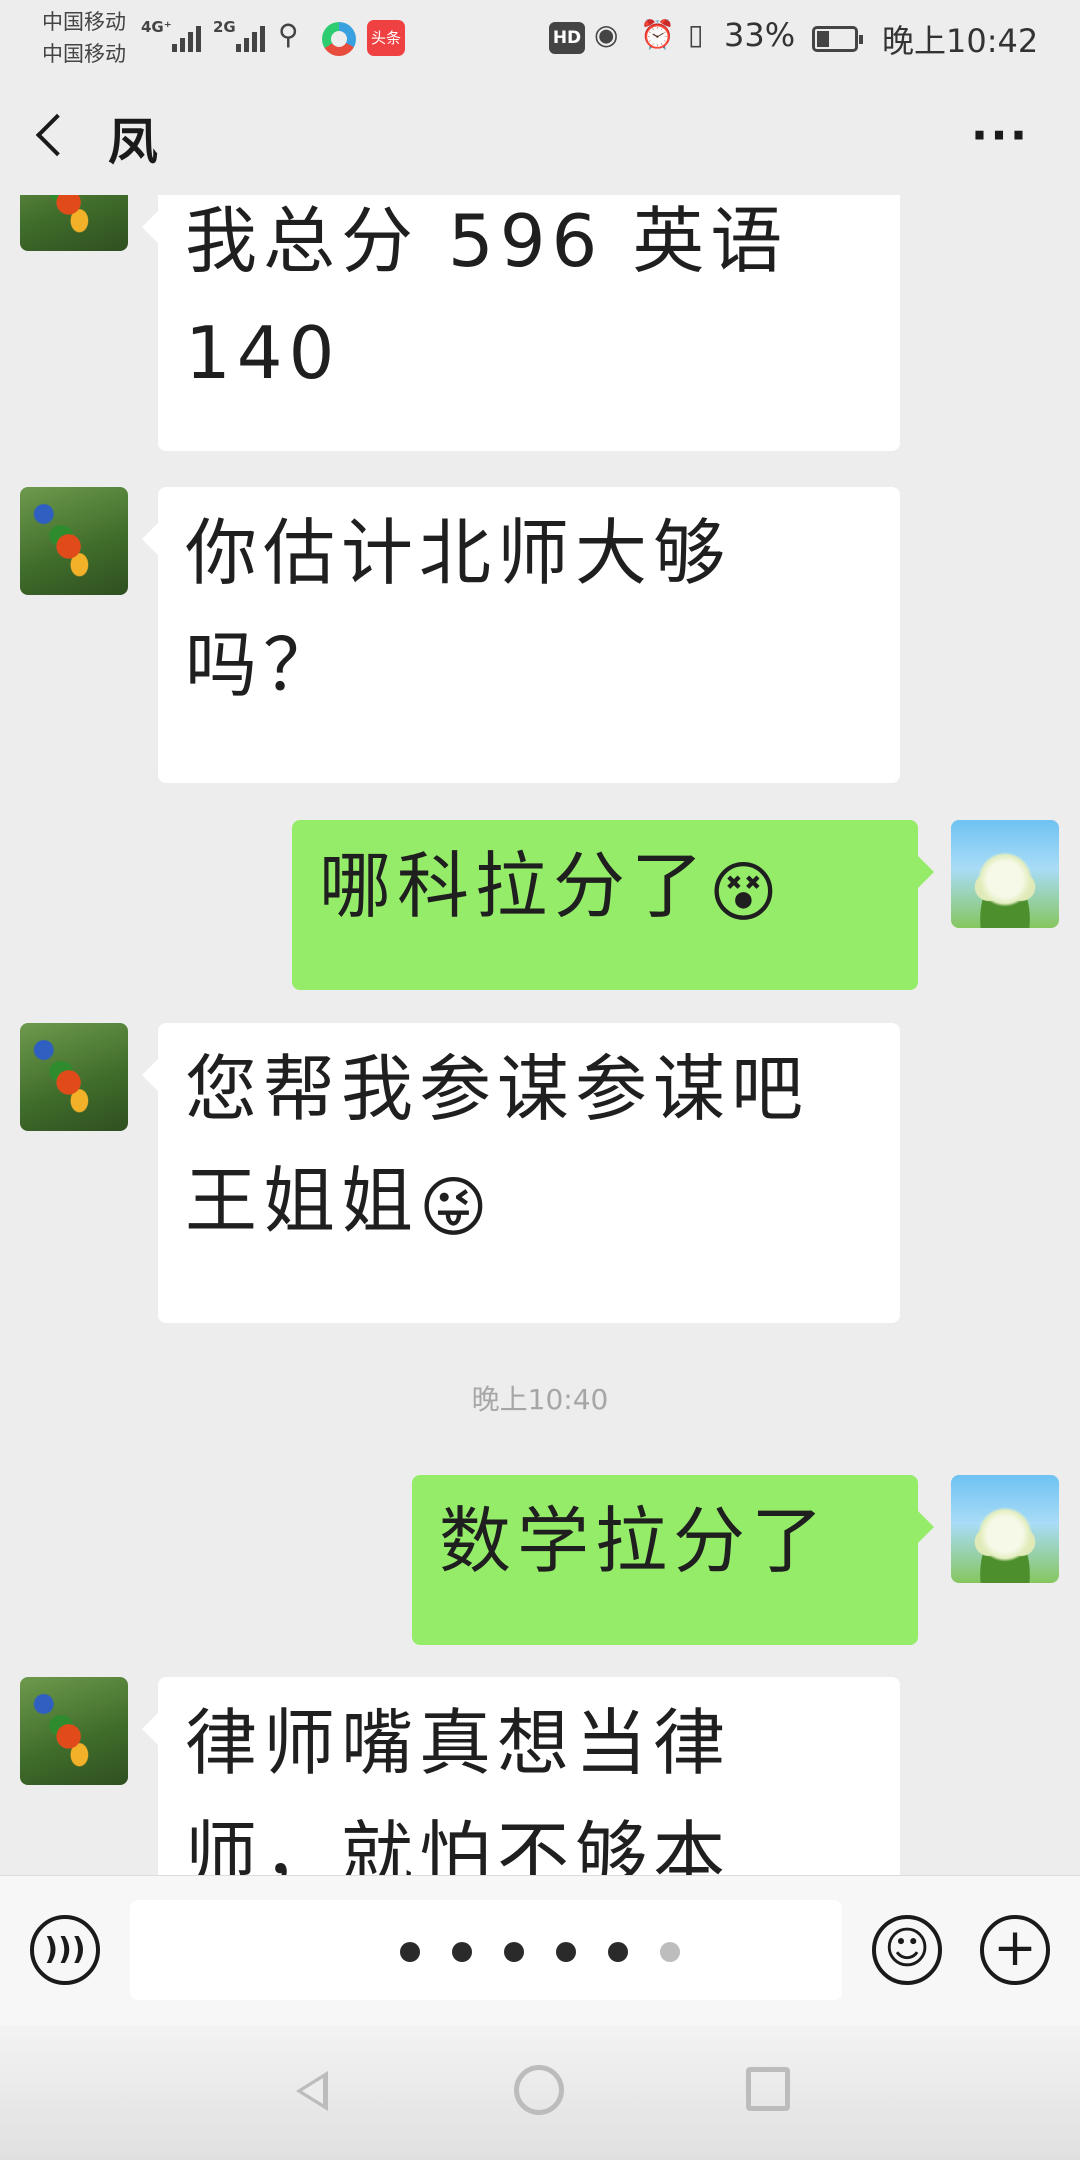 The height and width of the screenshot is (2160, 1080). What do you see at coordinates (458, 1788) in the screenshot?
I see `message-text: 律师嘴真想当律师，就怕不够本` at bounding box center [458, 1788].